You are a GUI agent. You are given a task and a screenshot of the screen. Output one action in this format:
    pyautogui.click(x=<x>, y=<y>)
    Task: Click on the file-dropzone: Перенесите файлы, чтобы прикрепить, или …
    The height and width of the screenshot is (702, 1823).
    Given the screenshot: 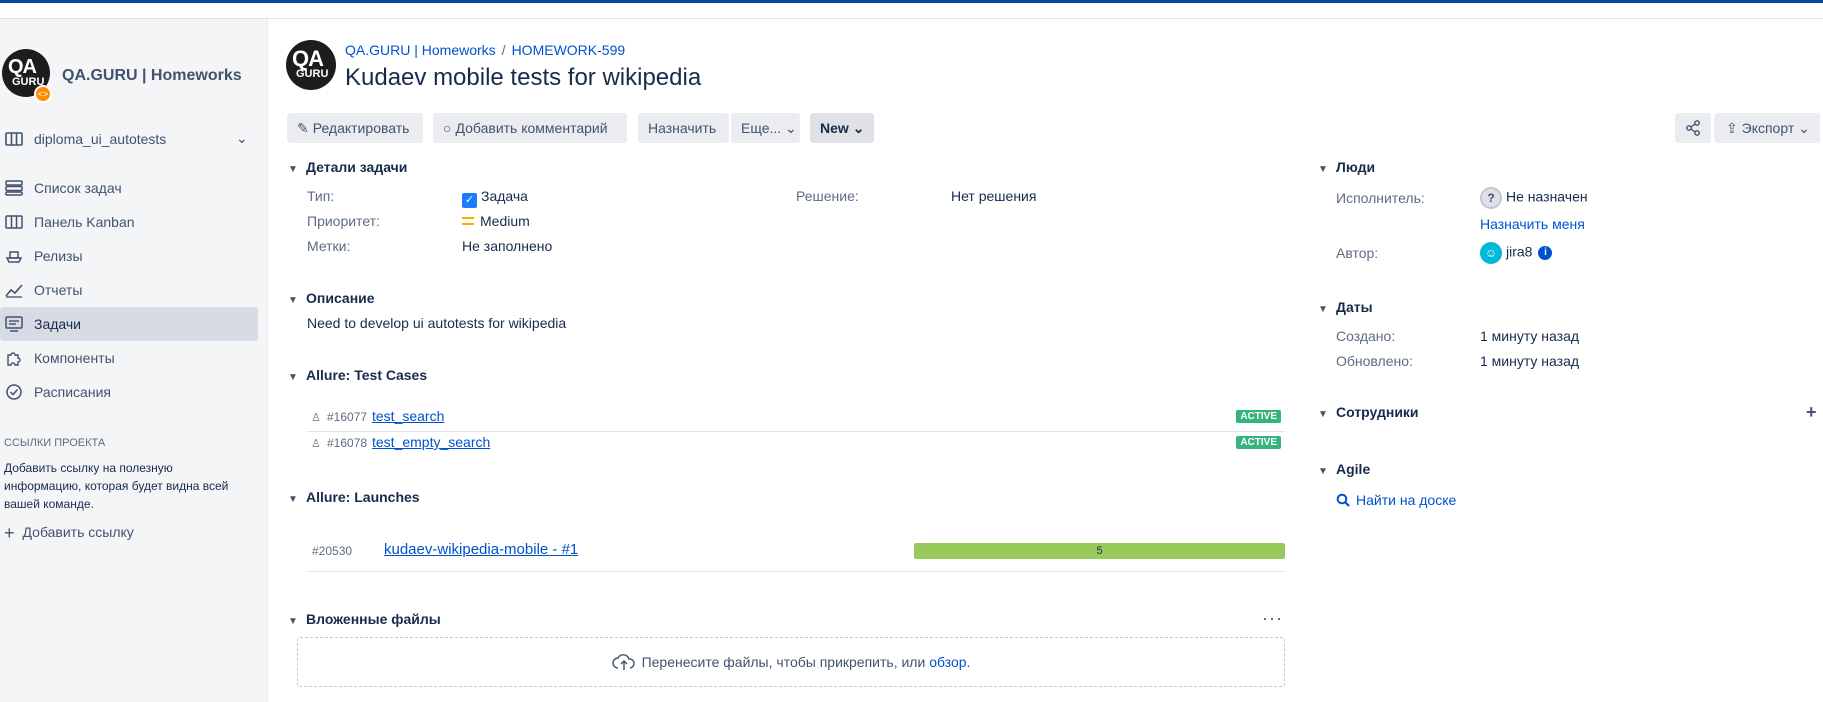 What is the action you would take?
    pyautogui.click(x=791, y=662)
    